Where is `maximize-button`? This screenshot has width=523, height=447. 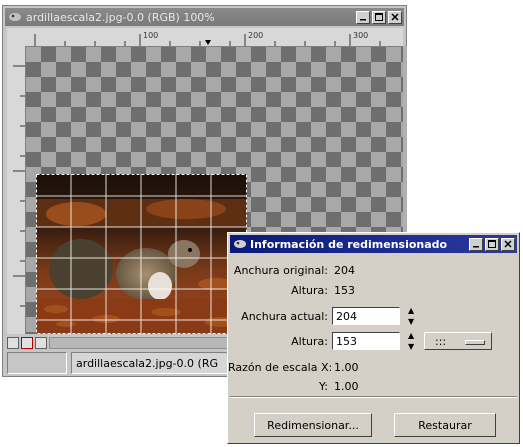 maximize-button is located at coordinates (379, 17).